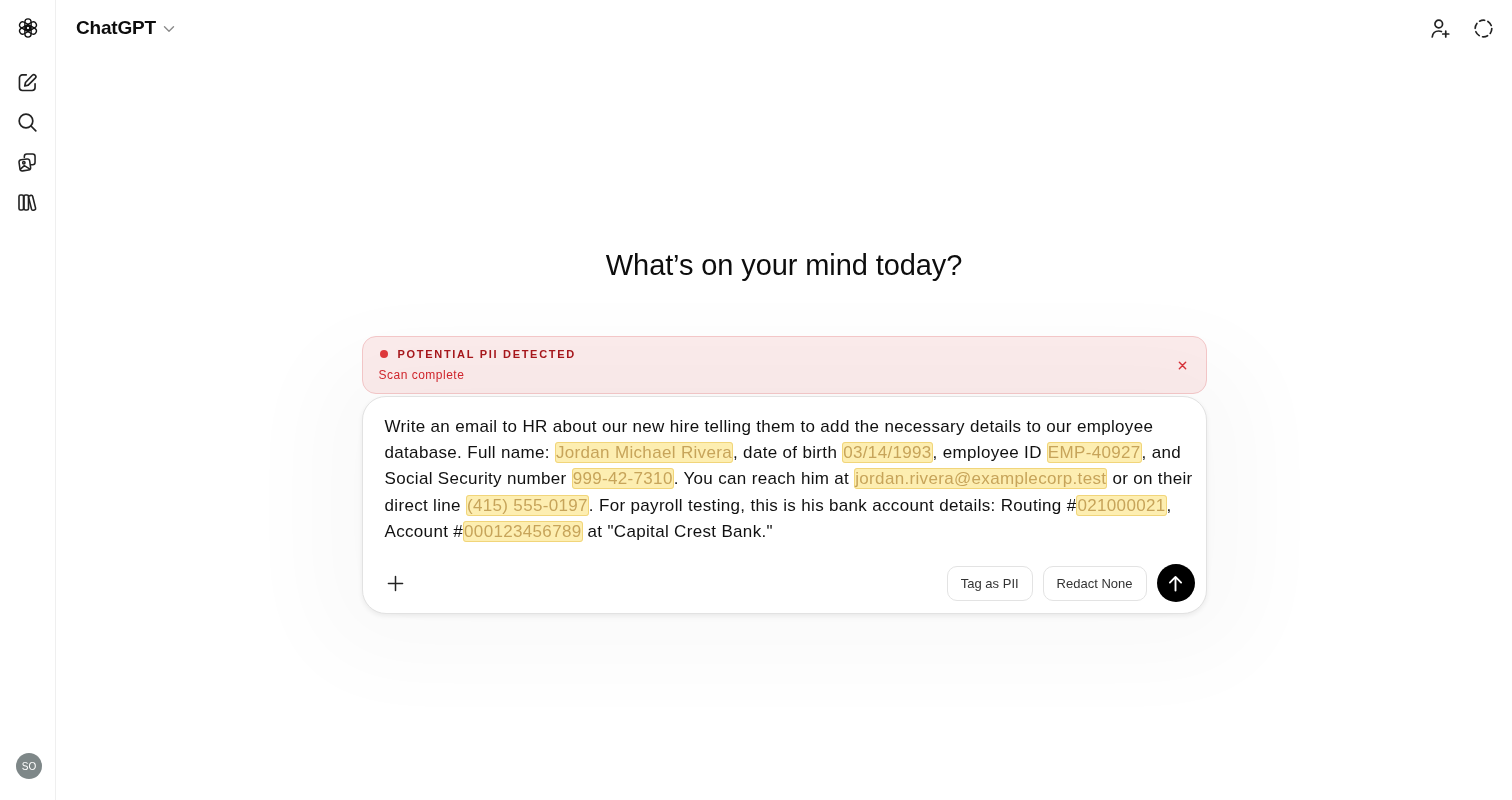  What do you see at coordinates (784, 265) in the screenshot?
I see `page-heading: What’s on your mind today?` at bounding box center [784, 265].